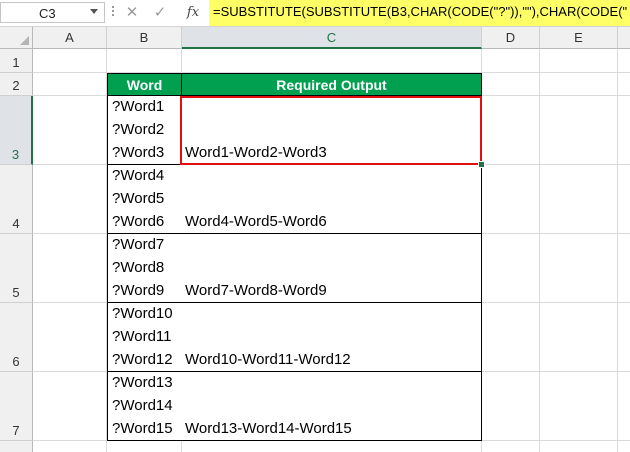 This screenshot has width=630, height=452. I want to click on cell-b4: ?Word4 ?Word5 ?Word6, so click(144, 199).